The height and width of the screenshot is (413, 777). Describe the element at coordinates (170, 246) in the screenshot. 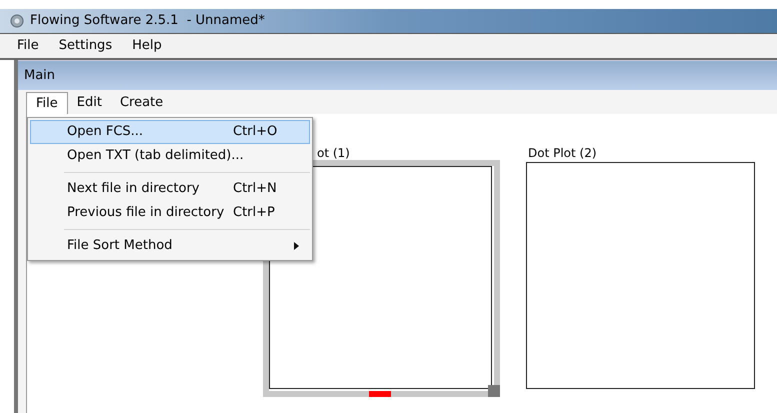

I see `menu-entry: File Sort Method` at that location.